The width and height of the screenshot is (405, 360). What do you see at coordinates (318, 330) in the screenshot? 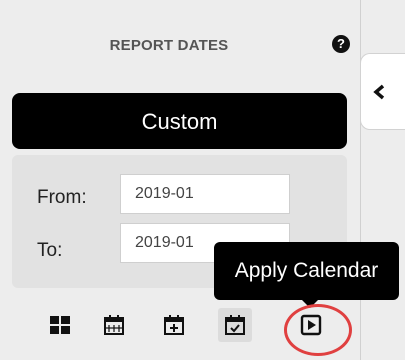
I see `highlight-circle` at bounding box center [318, 330].